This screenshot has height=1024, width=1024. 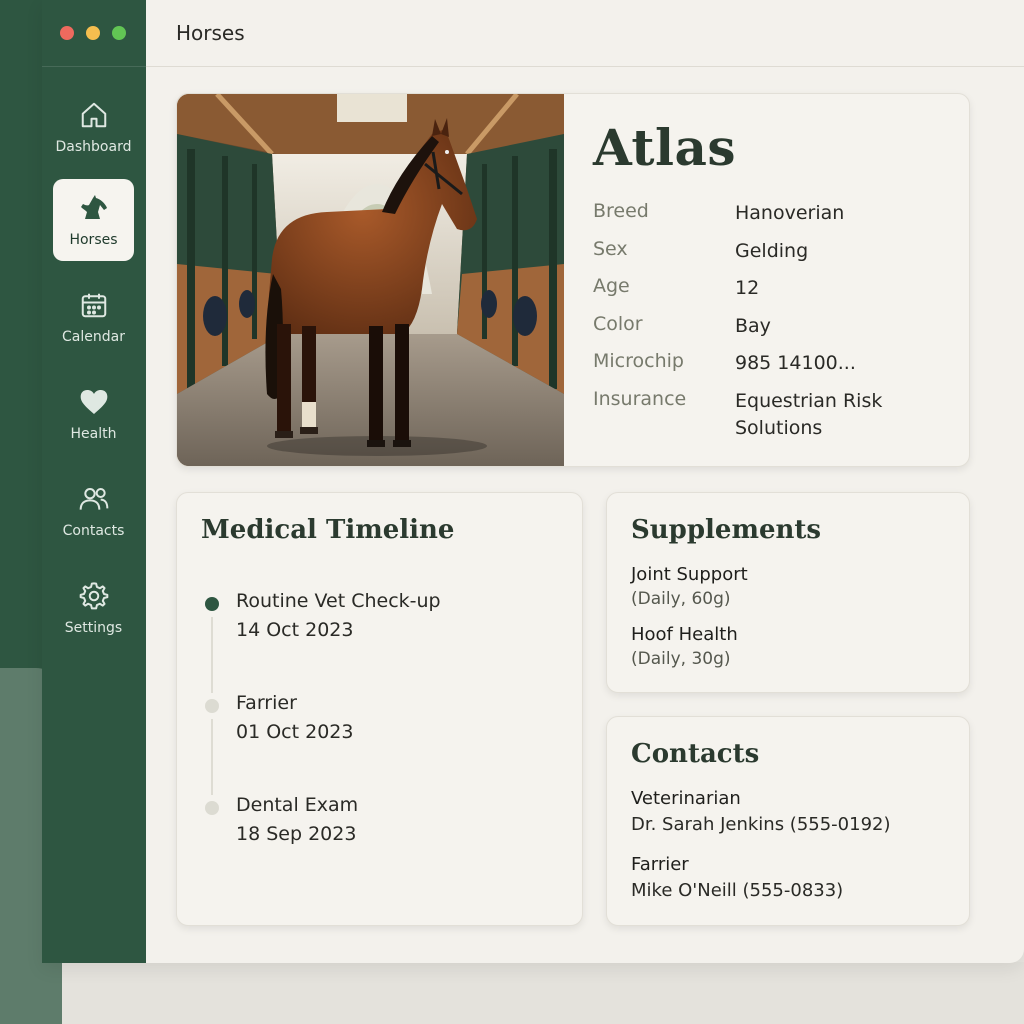 What do you see at coordinates (618, 324) in the screenshot?
I see `attribute-label: Color` at bounding box center [618, 324].